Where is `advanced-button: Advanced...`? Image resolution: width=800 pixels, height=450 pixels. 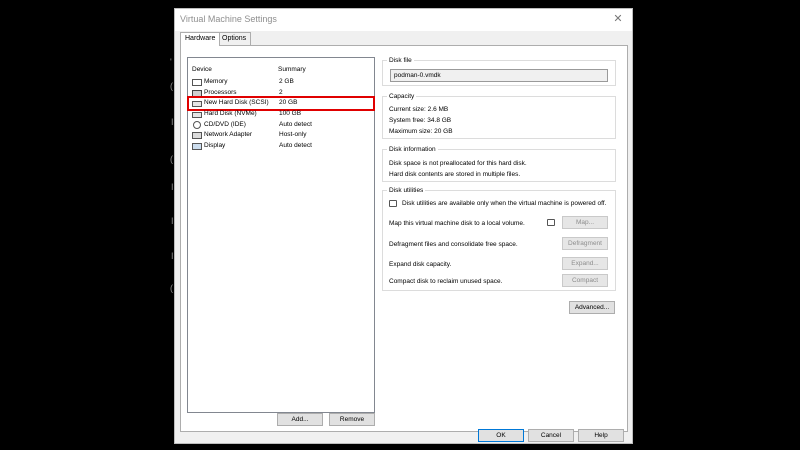 advanced-button: Advanced... is located at coordinates (592, 307).